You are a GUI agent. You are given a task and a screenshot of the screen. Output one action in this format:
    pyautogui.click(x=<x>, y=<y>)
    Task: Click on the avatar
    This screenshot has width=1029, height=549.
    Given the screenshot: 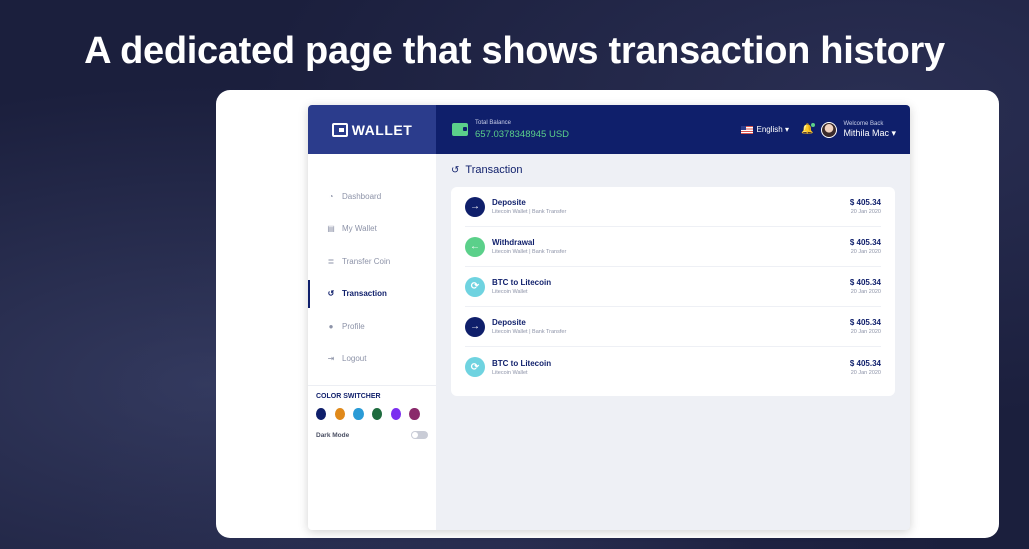 What is the action you would take?
    pyautogui.click(x=829, y=129)
    